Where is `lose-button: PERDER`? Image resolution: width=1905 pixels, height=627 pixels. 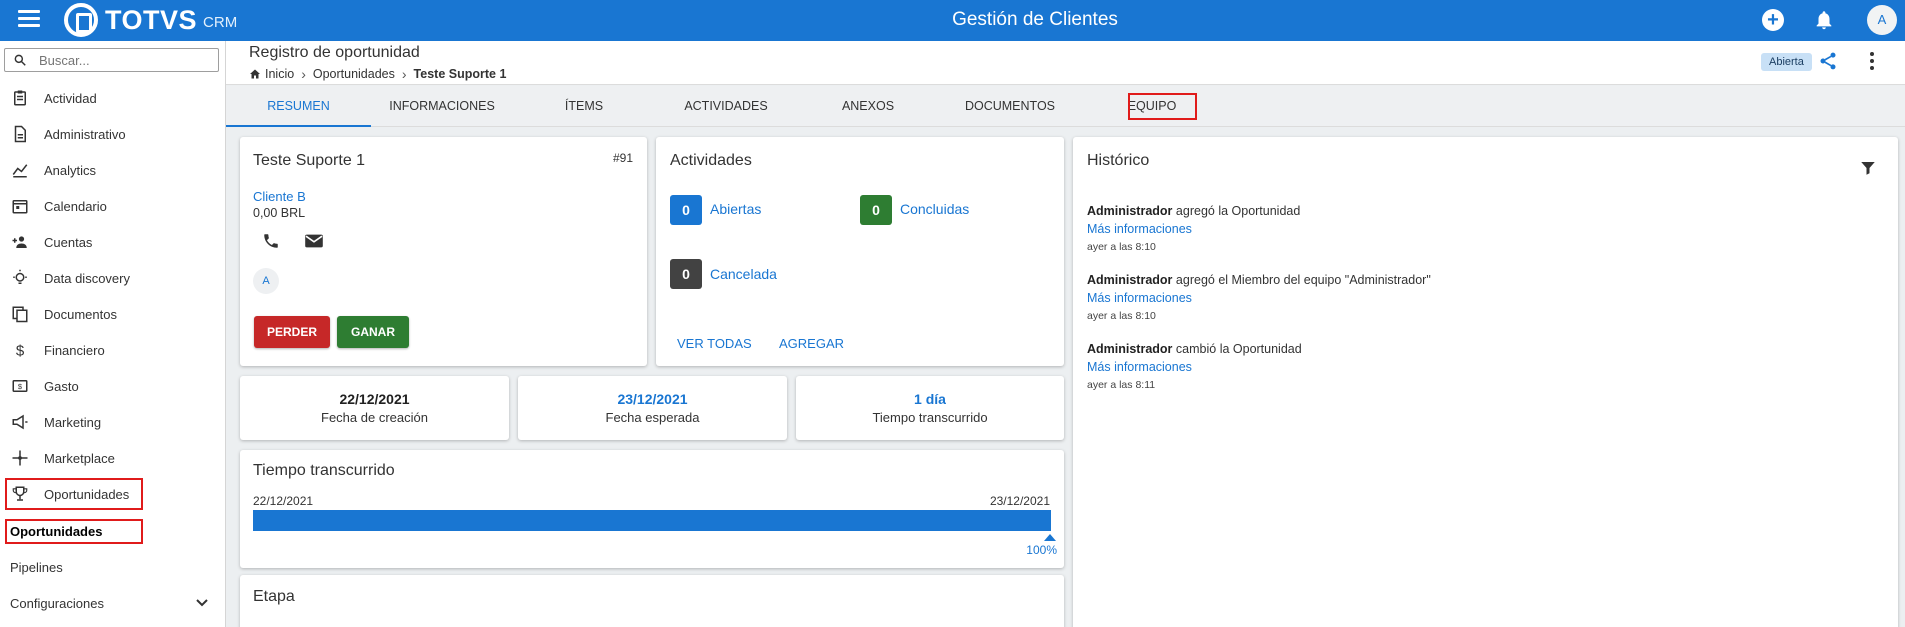 lose-button: PERDER is located at coordinates (292, 332).